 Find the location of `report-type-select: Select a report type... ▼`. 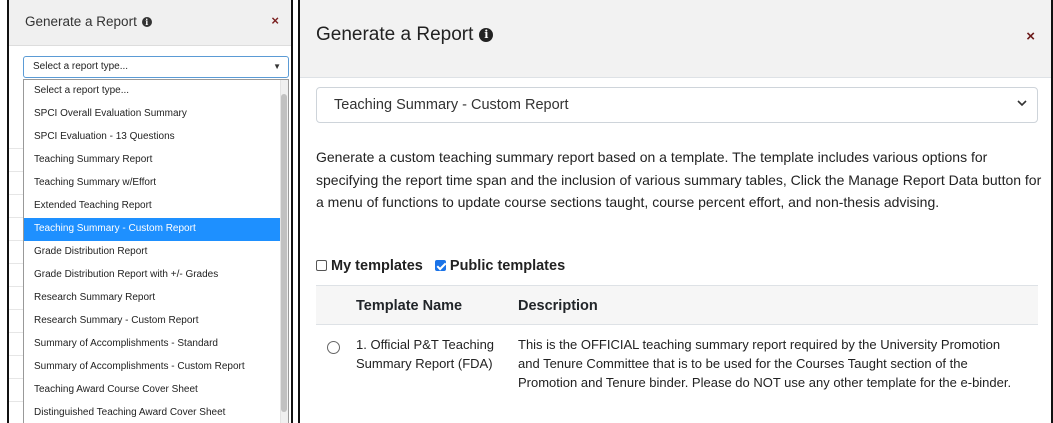

report-type-select: Select a report type... ▼ is located at coordinates (156, 67).